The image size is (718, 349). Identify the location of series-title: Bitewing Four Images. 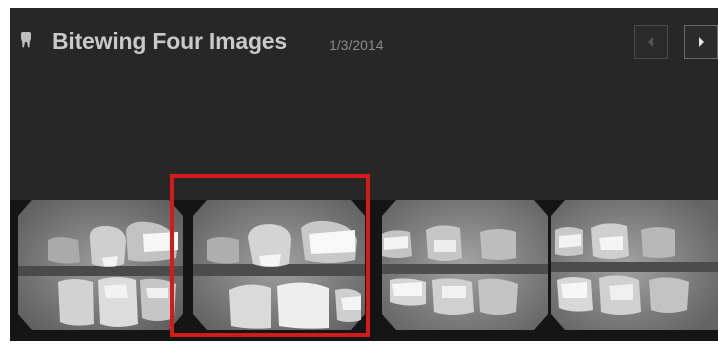
(169, 41).